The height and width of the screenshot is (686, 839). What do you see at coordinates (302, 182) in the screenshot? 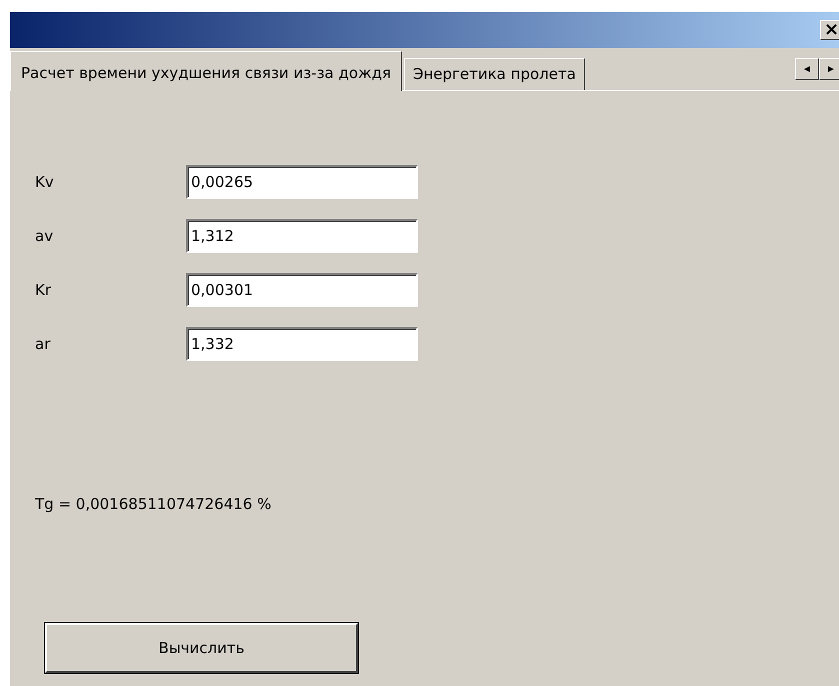
I see `input-field: 0,00265` at bounding box center [302, 182].